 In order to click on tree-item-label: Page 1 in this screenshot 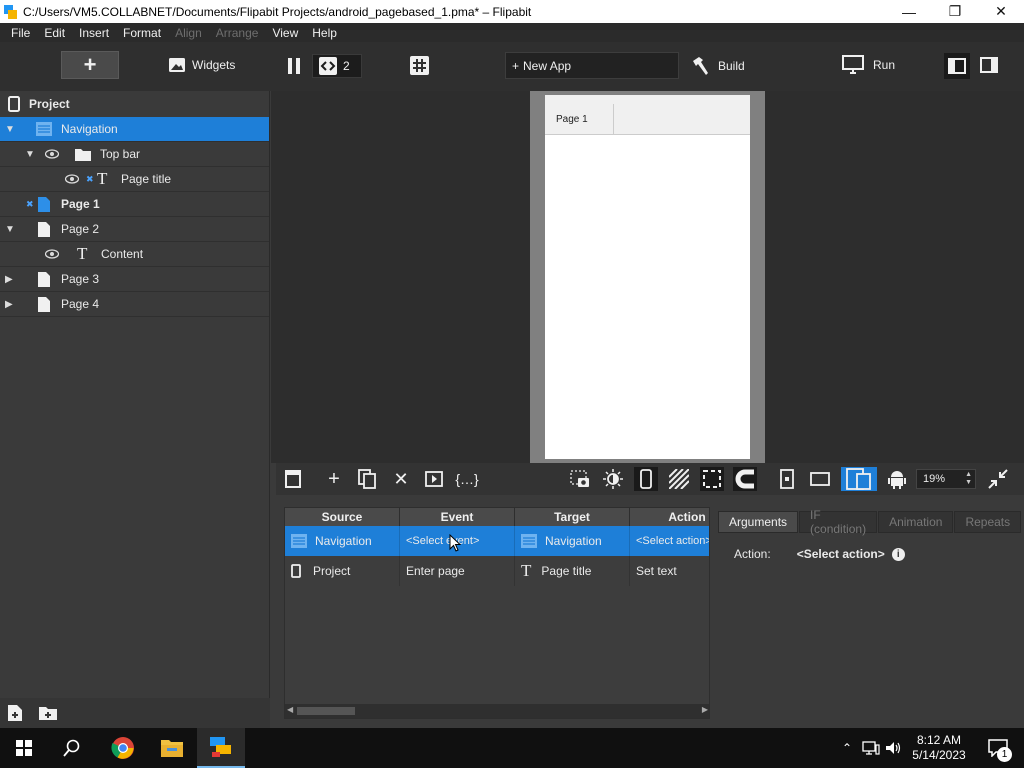, I will do `click(80, 204)`.